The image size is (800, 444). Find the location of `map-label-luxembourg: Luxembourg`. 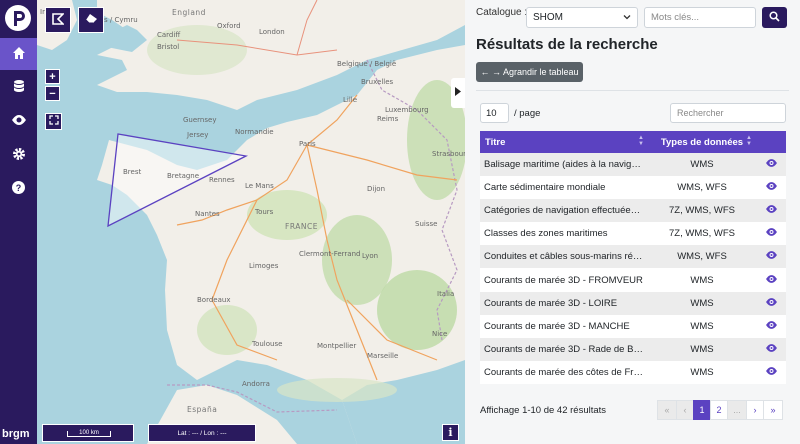

map-label-luxembourg: Luxembourg is located at coordinates (407, 110).